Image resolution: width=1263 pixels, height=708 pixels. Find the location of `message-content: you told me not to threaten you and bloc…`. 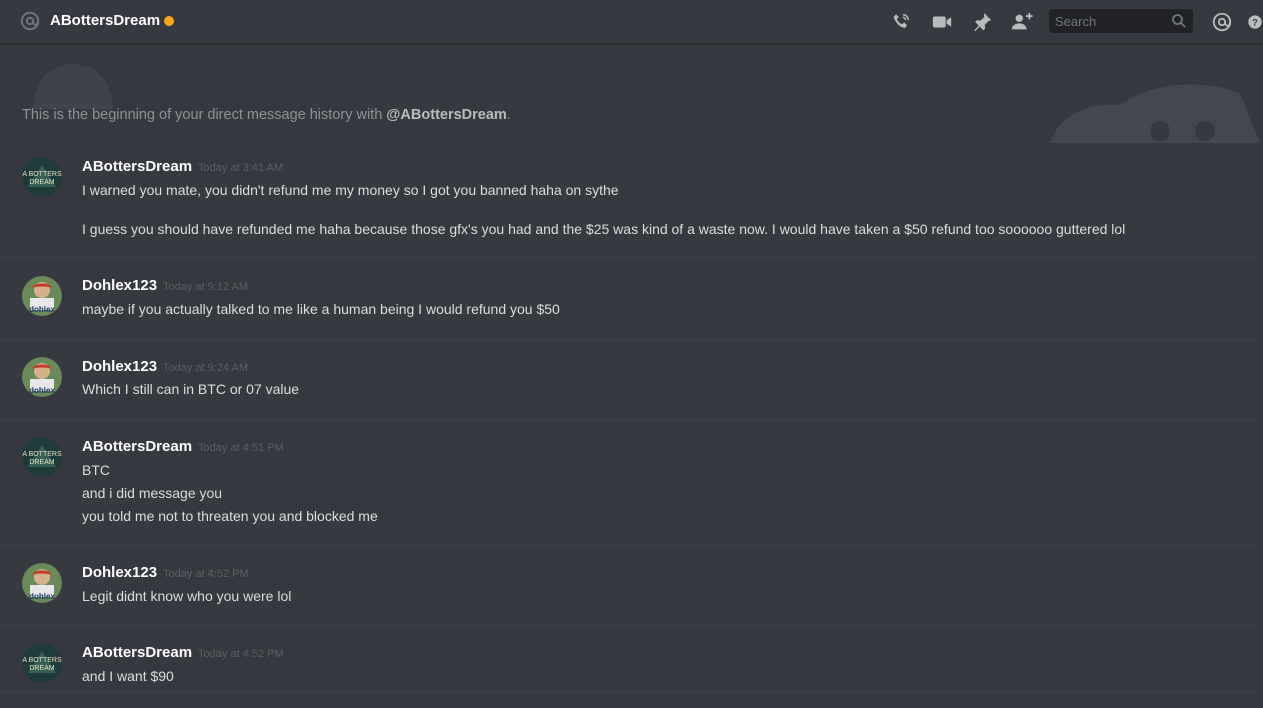

message-content: you told me not to threaten you and bloc… is located at coordinates (230, 516).